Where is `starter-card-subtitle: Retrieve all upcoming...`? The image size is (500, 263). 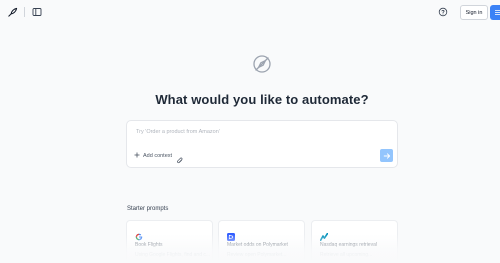
starter-card-subtitle: Retrieve all upcoming... is located at coordinates (346, 255).